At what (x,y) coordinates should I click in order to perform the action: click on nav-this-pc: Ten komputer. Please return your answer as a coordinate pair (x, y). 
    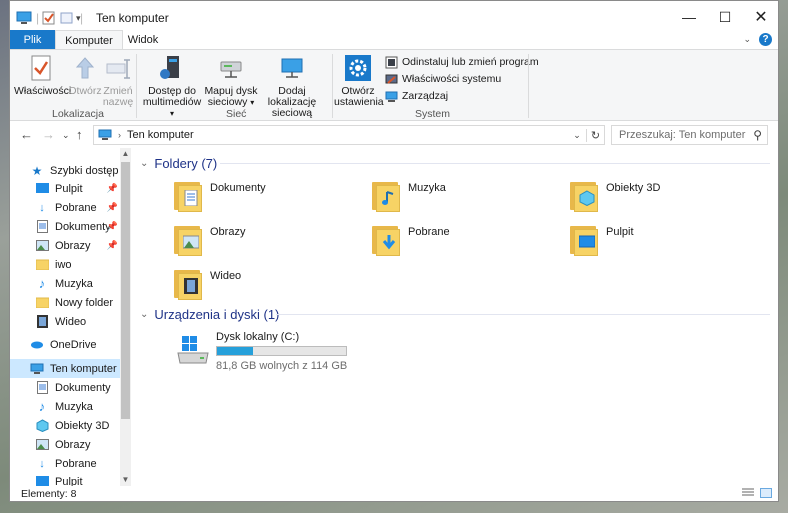
    Looking at the image, I should click on (65, 368).